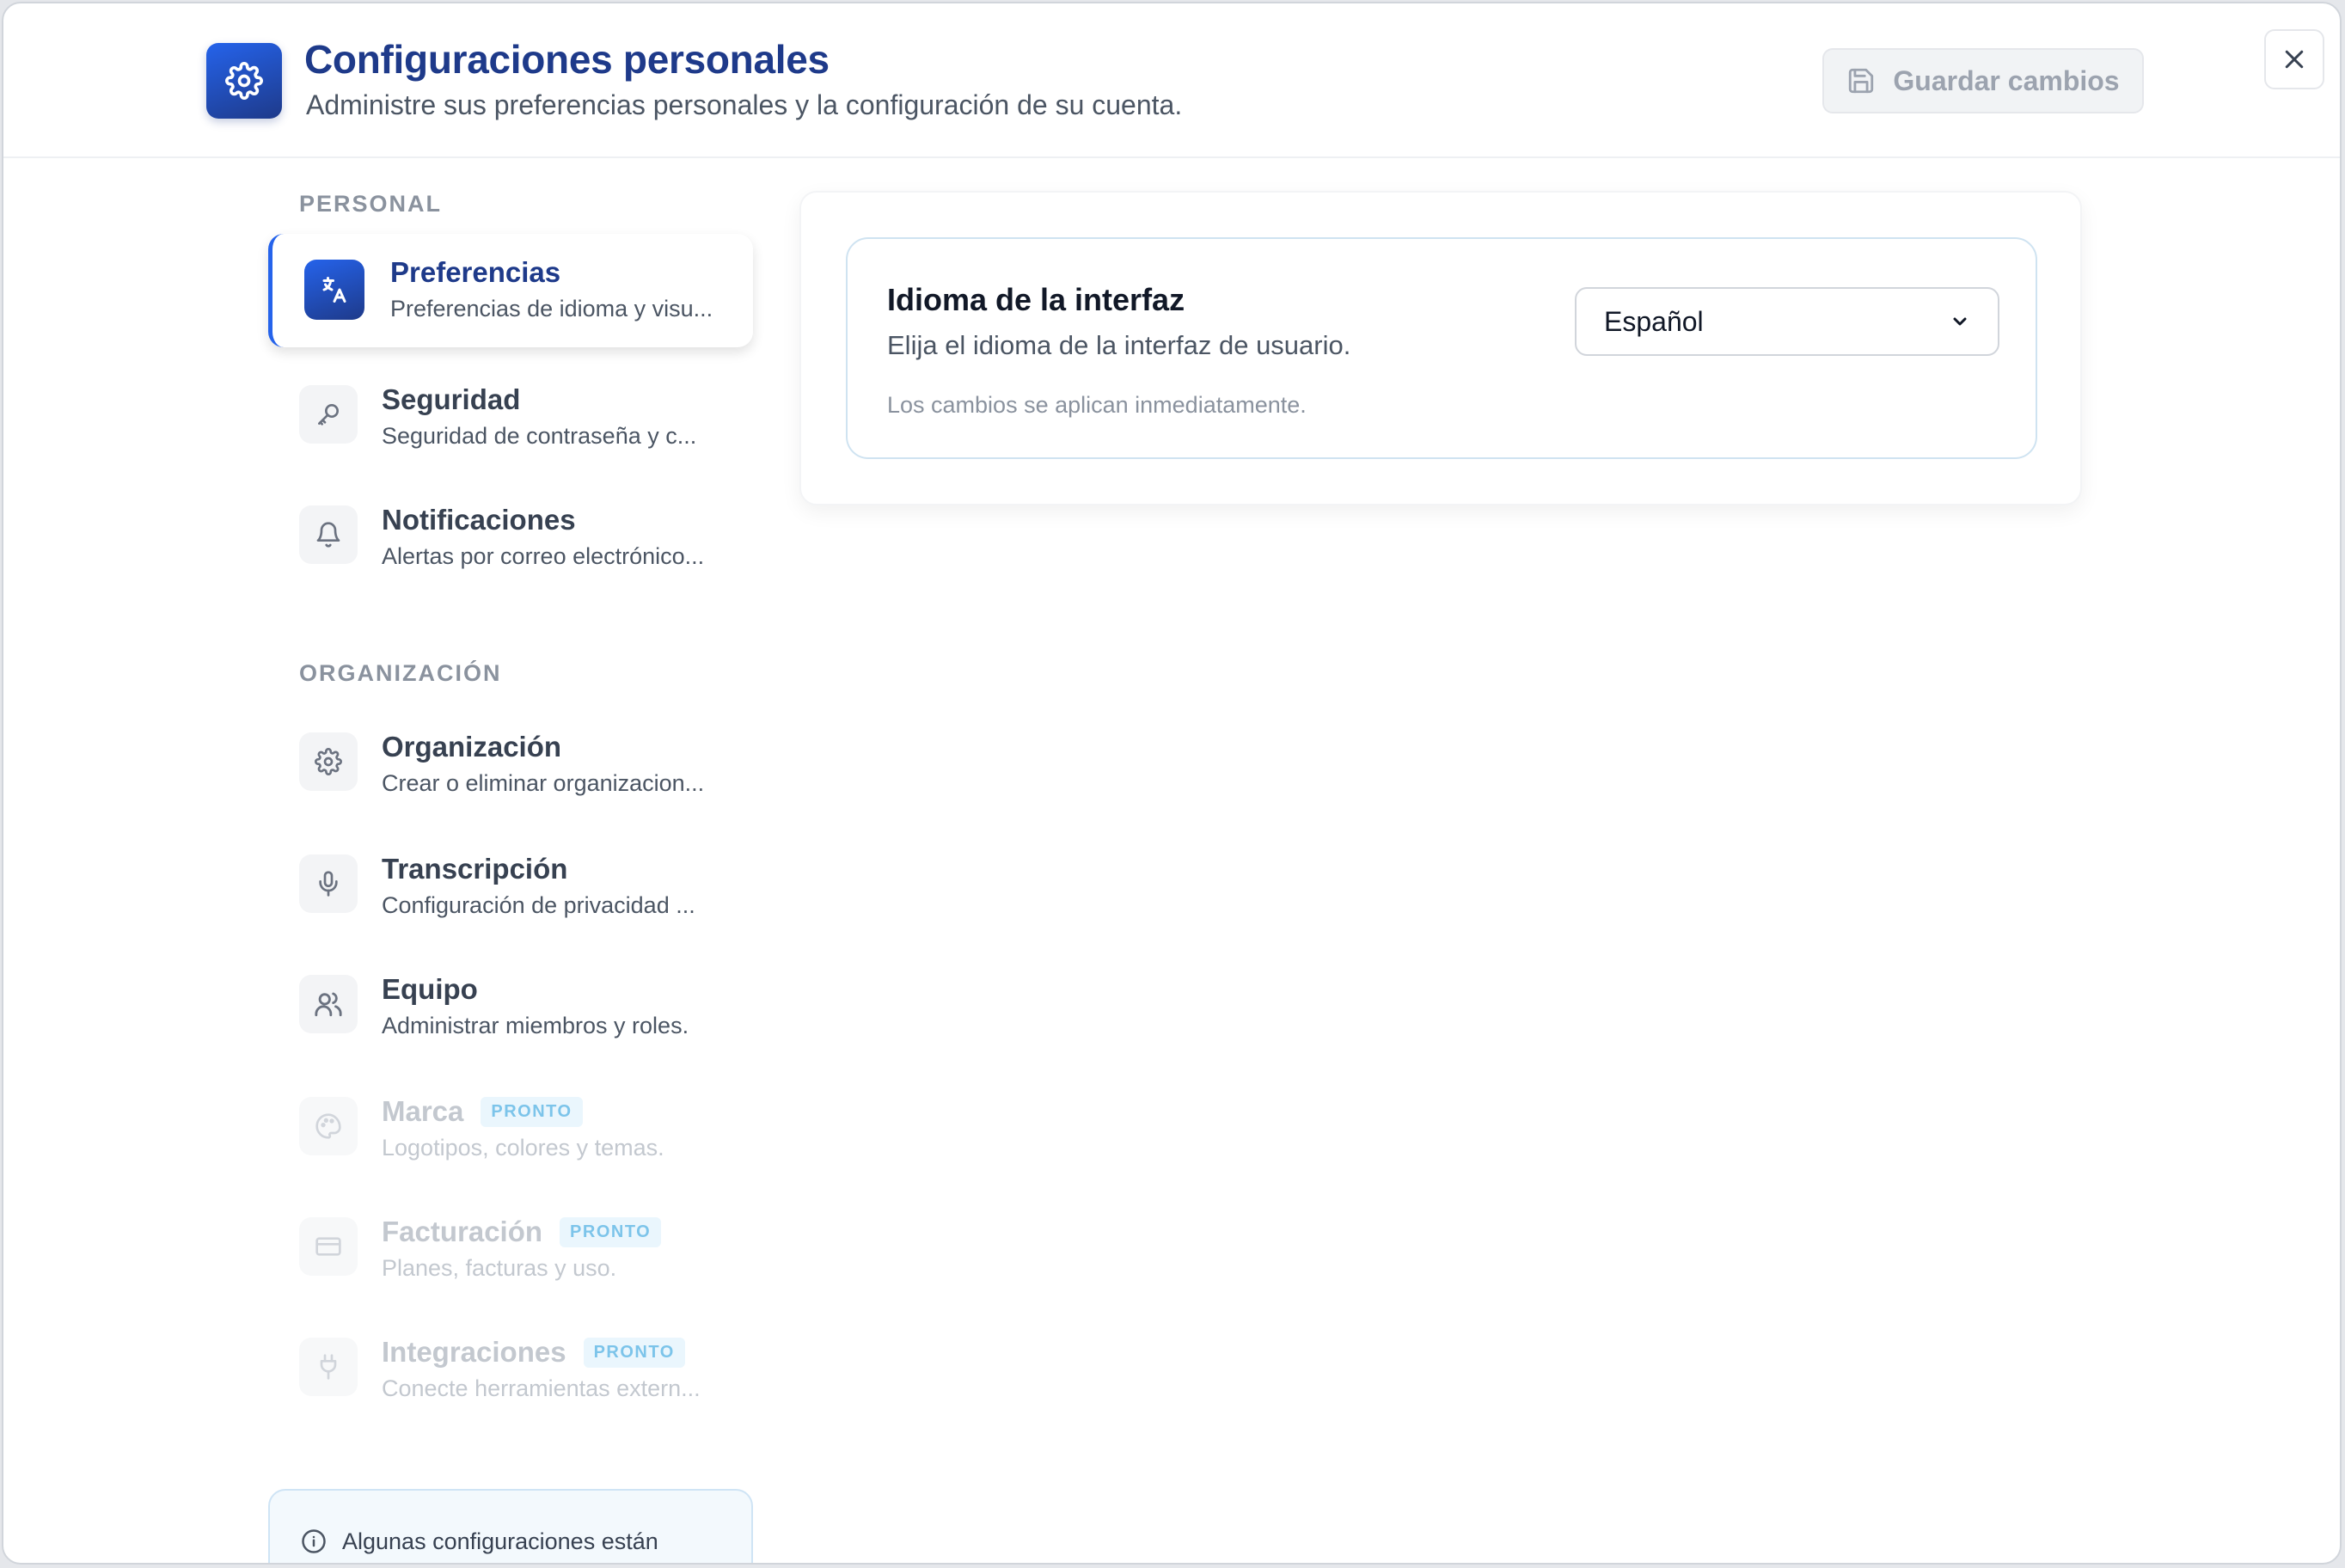  I want to click on translate-icon, so click(334, 290).